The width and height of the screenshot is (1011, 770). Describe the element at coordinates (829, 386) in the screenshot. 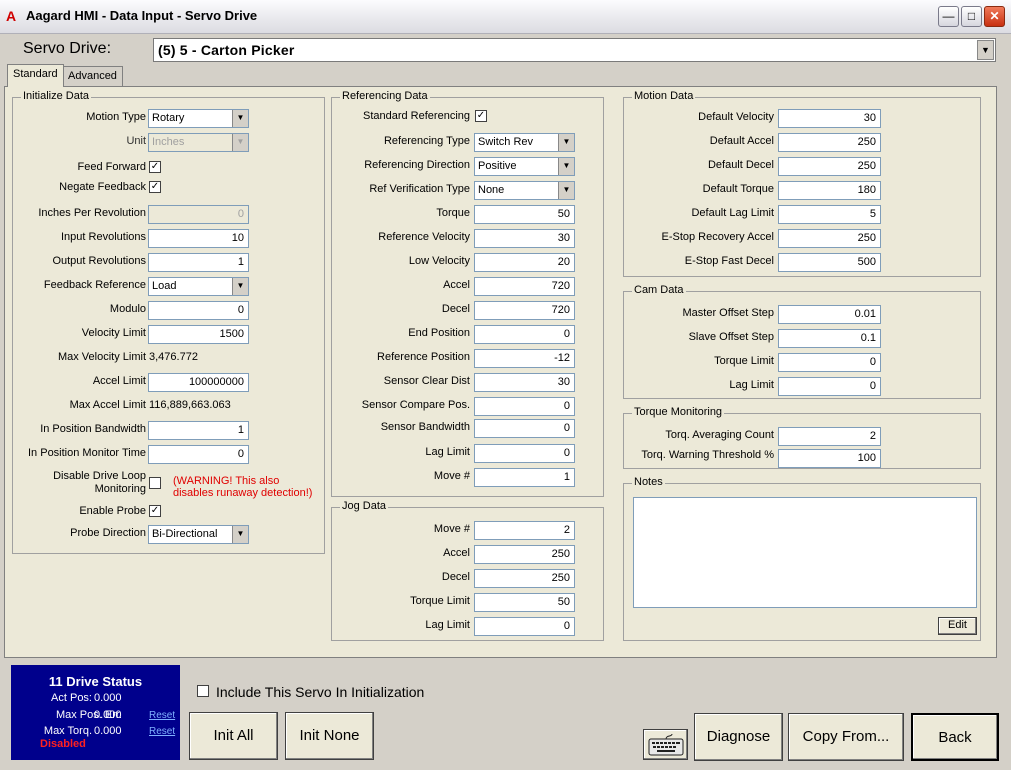

I see `cam-lag-field: 0` at that location.